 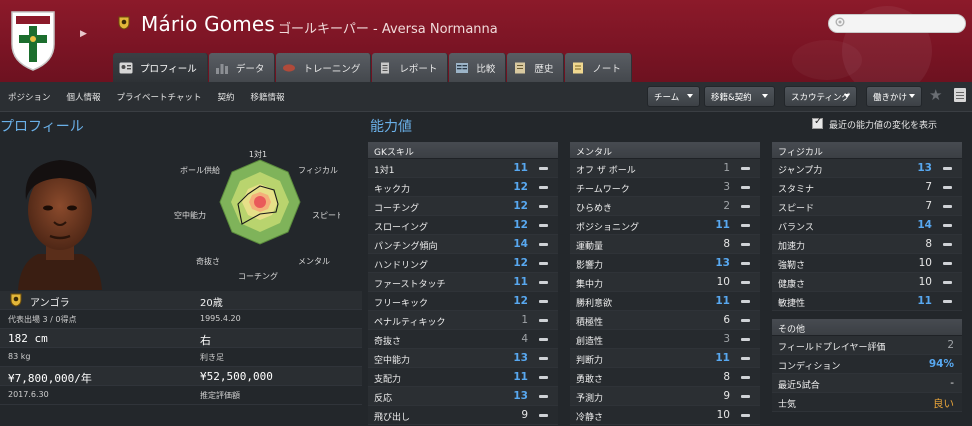 I want to click on attribute-row: 積極性 6, so click(x=665, y=320).